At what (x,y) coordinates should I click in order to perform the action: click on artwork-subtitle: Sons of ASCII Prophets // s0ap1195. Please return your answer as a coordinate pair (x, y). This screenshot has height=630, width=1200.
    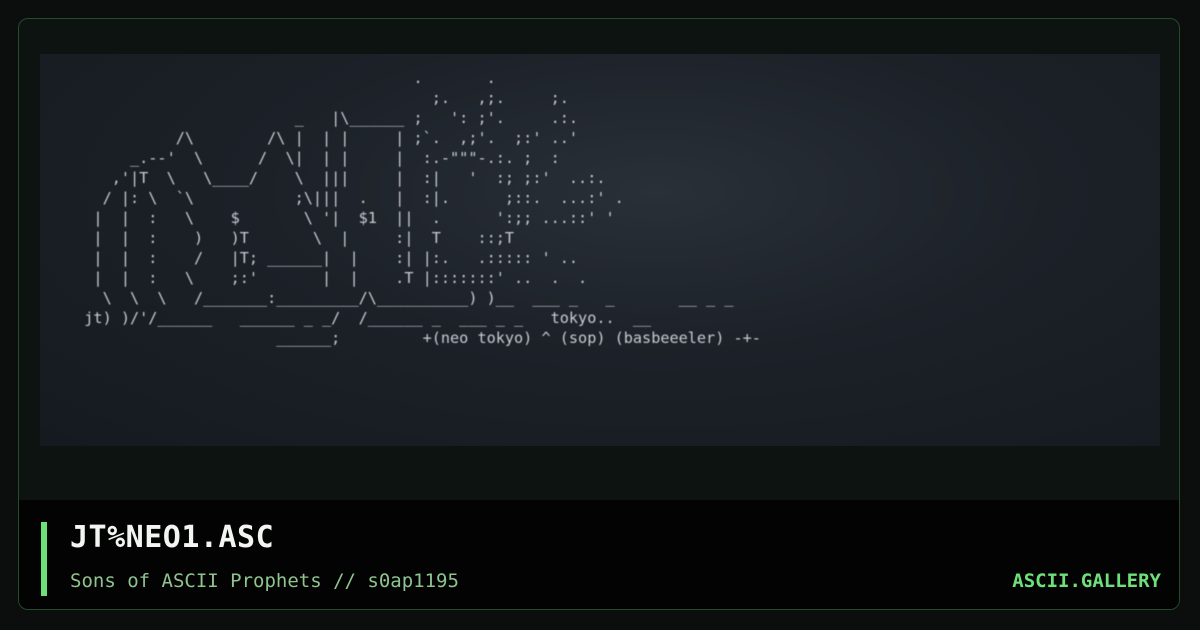
    Looking at the image, I should click on (264, 581).